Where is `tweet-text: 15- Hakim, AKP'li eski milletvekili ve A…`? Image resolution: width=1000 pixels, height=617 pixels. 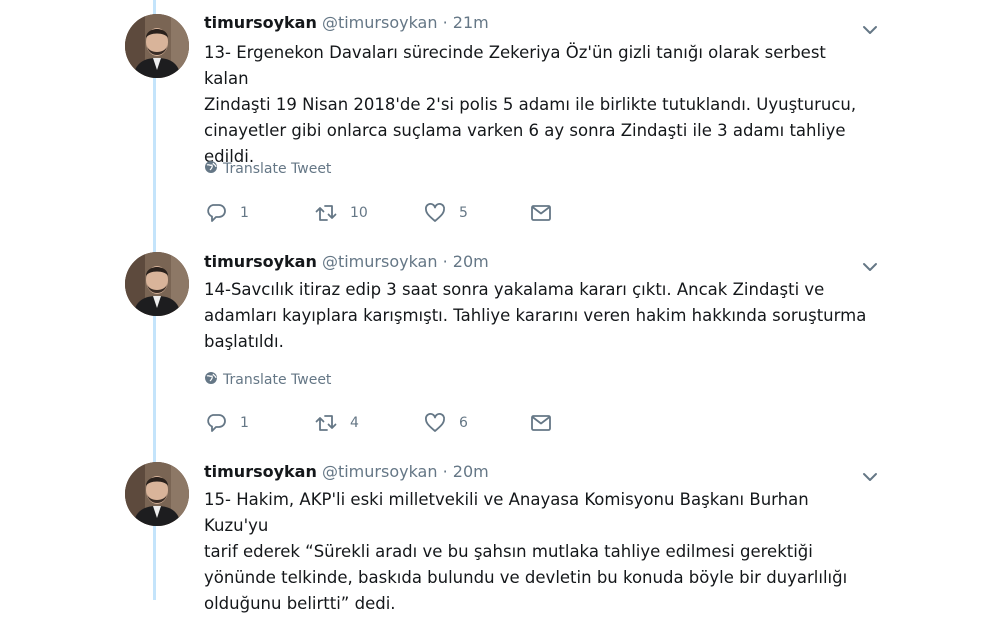 tweet-text: 15- Hakim, AKP'li eski milletvekili ve A… is located at coordinates (526, 551).